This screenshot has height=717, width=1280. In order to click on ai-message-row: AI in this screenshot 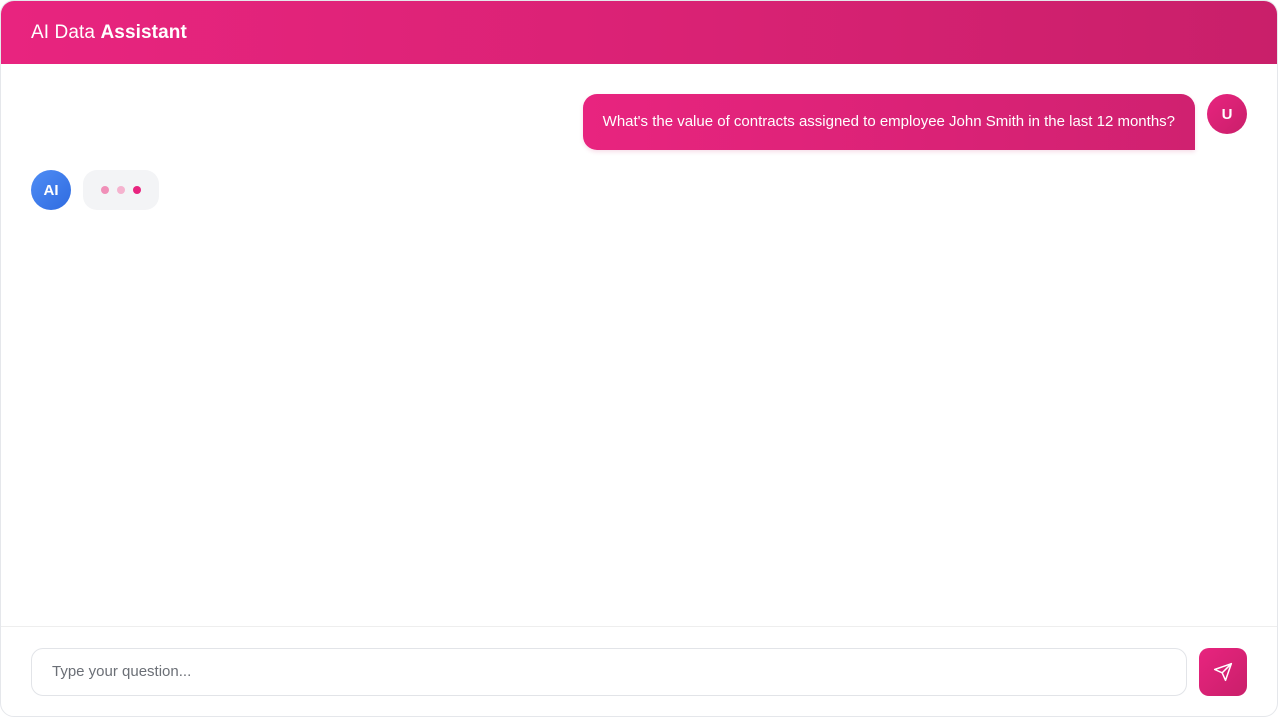, I will do `click(95, 190)`.